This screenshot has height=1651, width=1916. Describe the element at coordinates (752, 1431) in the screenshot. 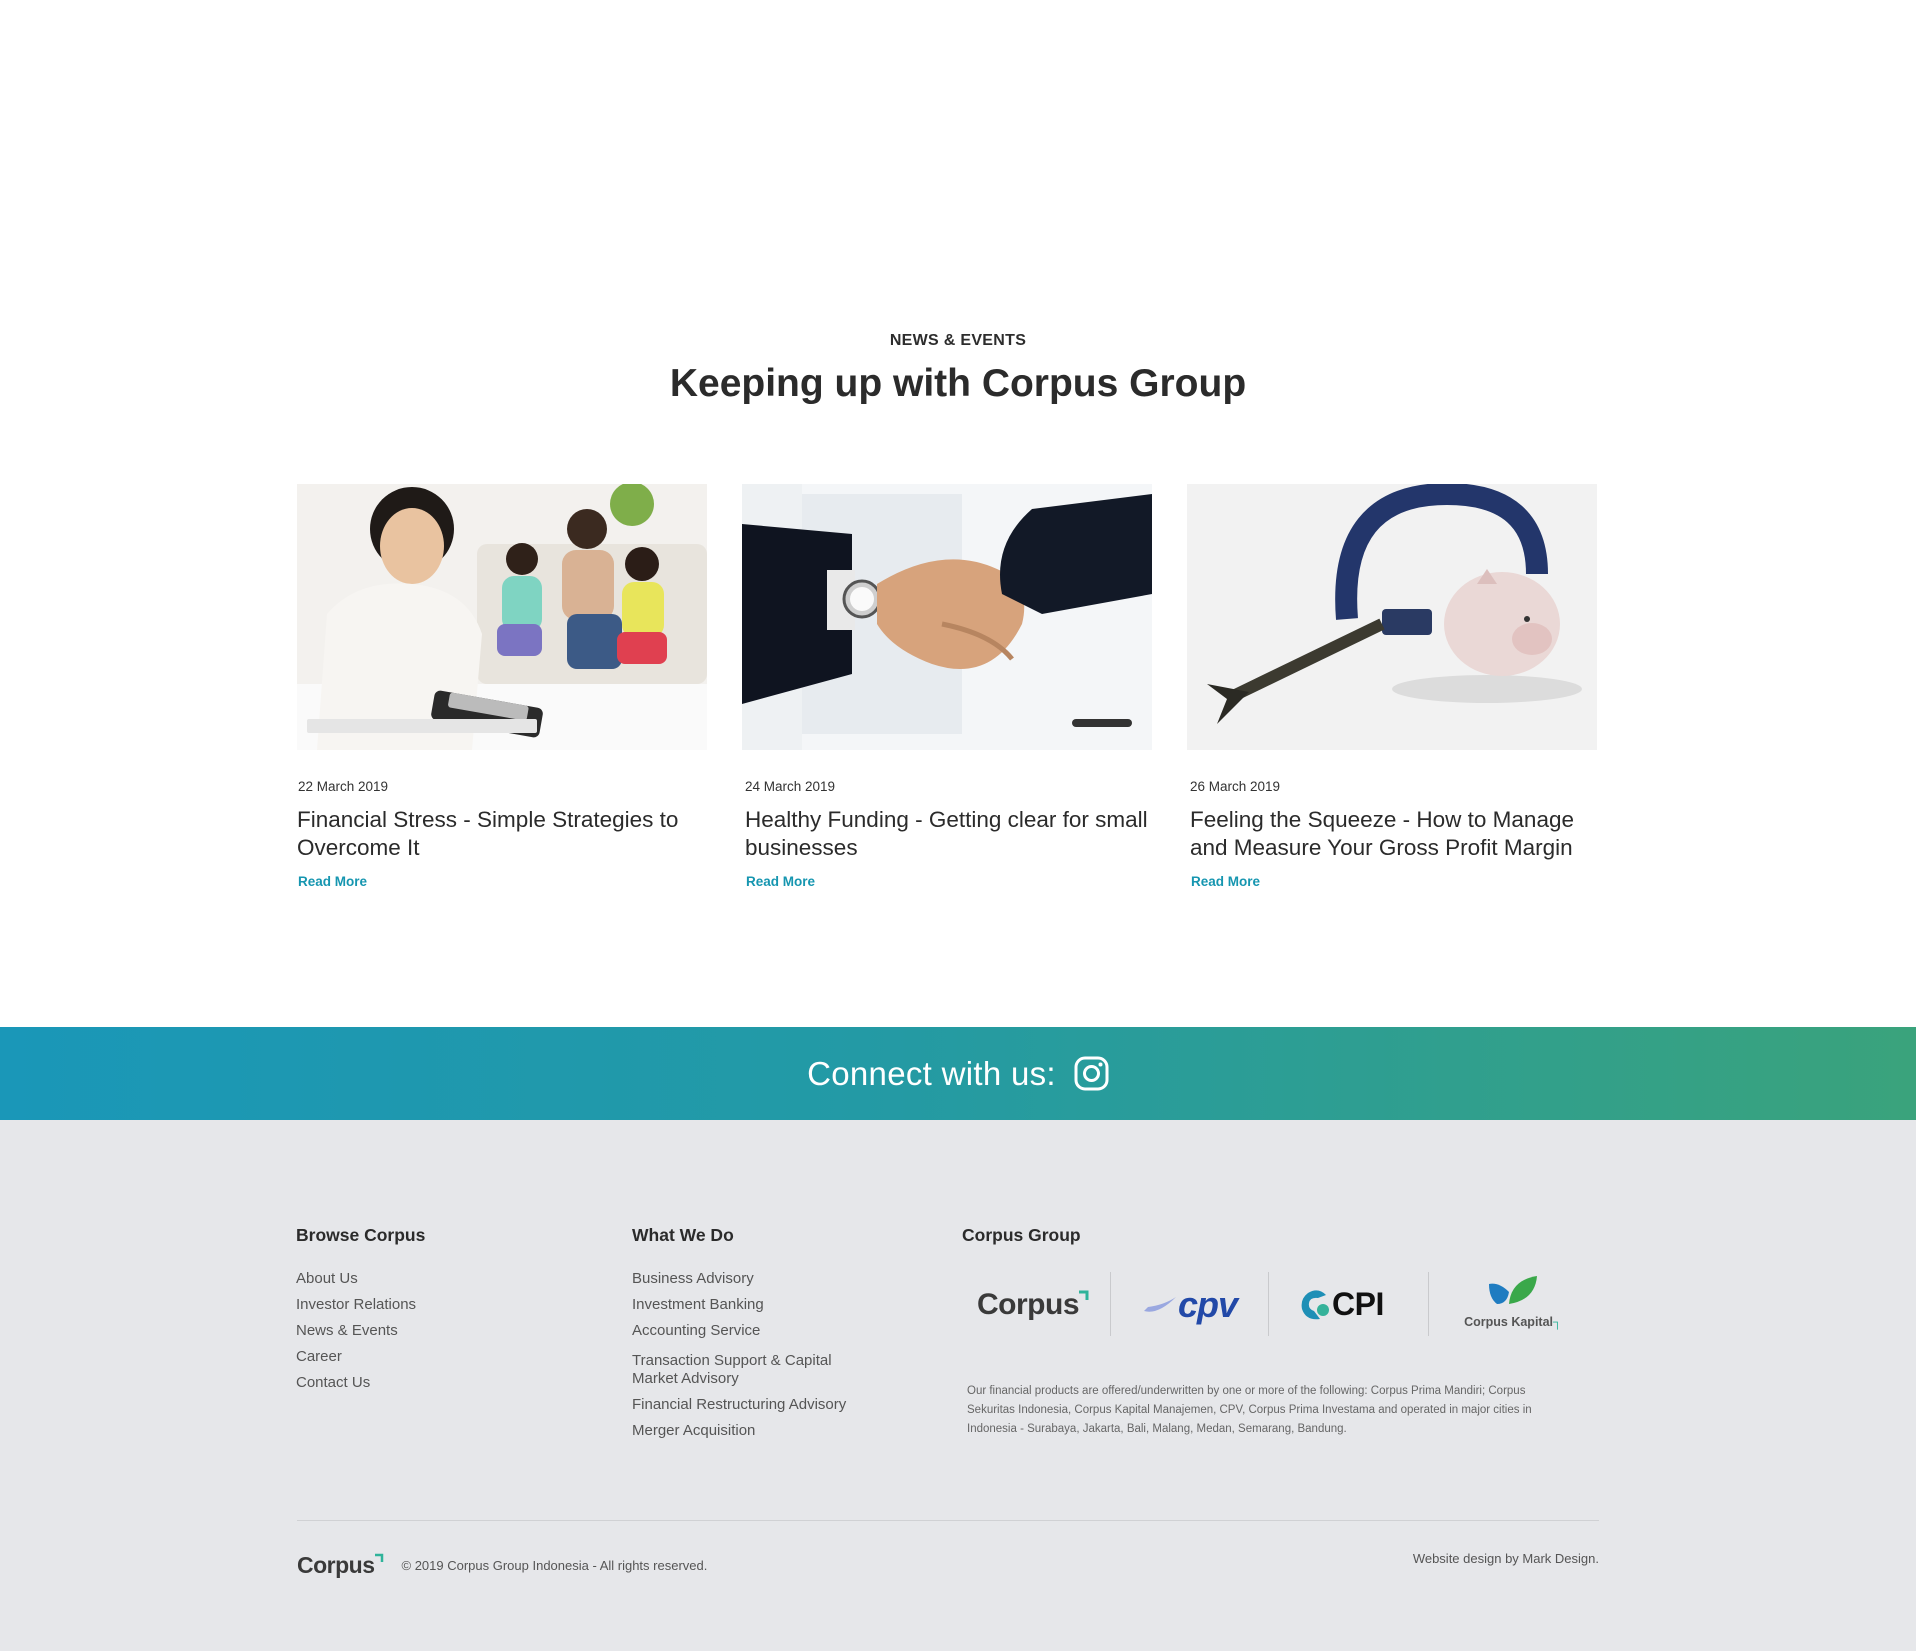

I see `footer-link-merger-acquisition: Merger Acquisition` at that location.